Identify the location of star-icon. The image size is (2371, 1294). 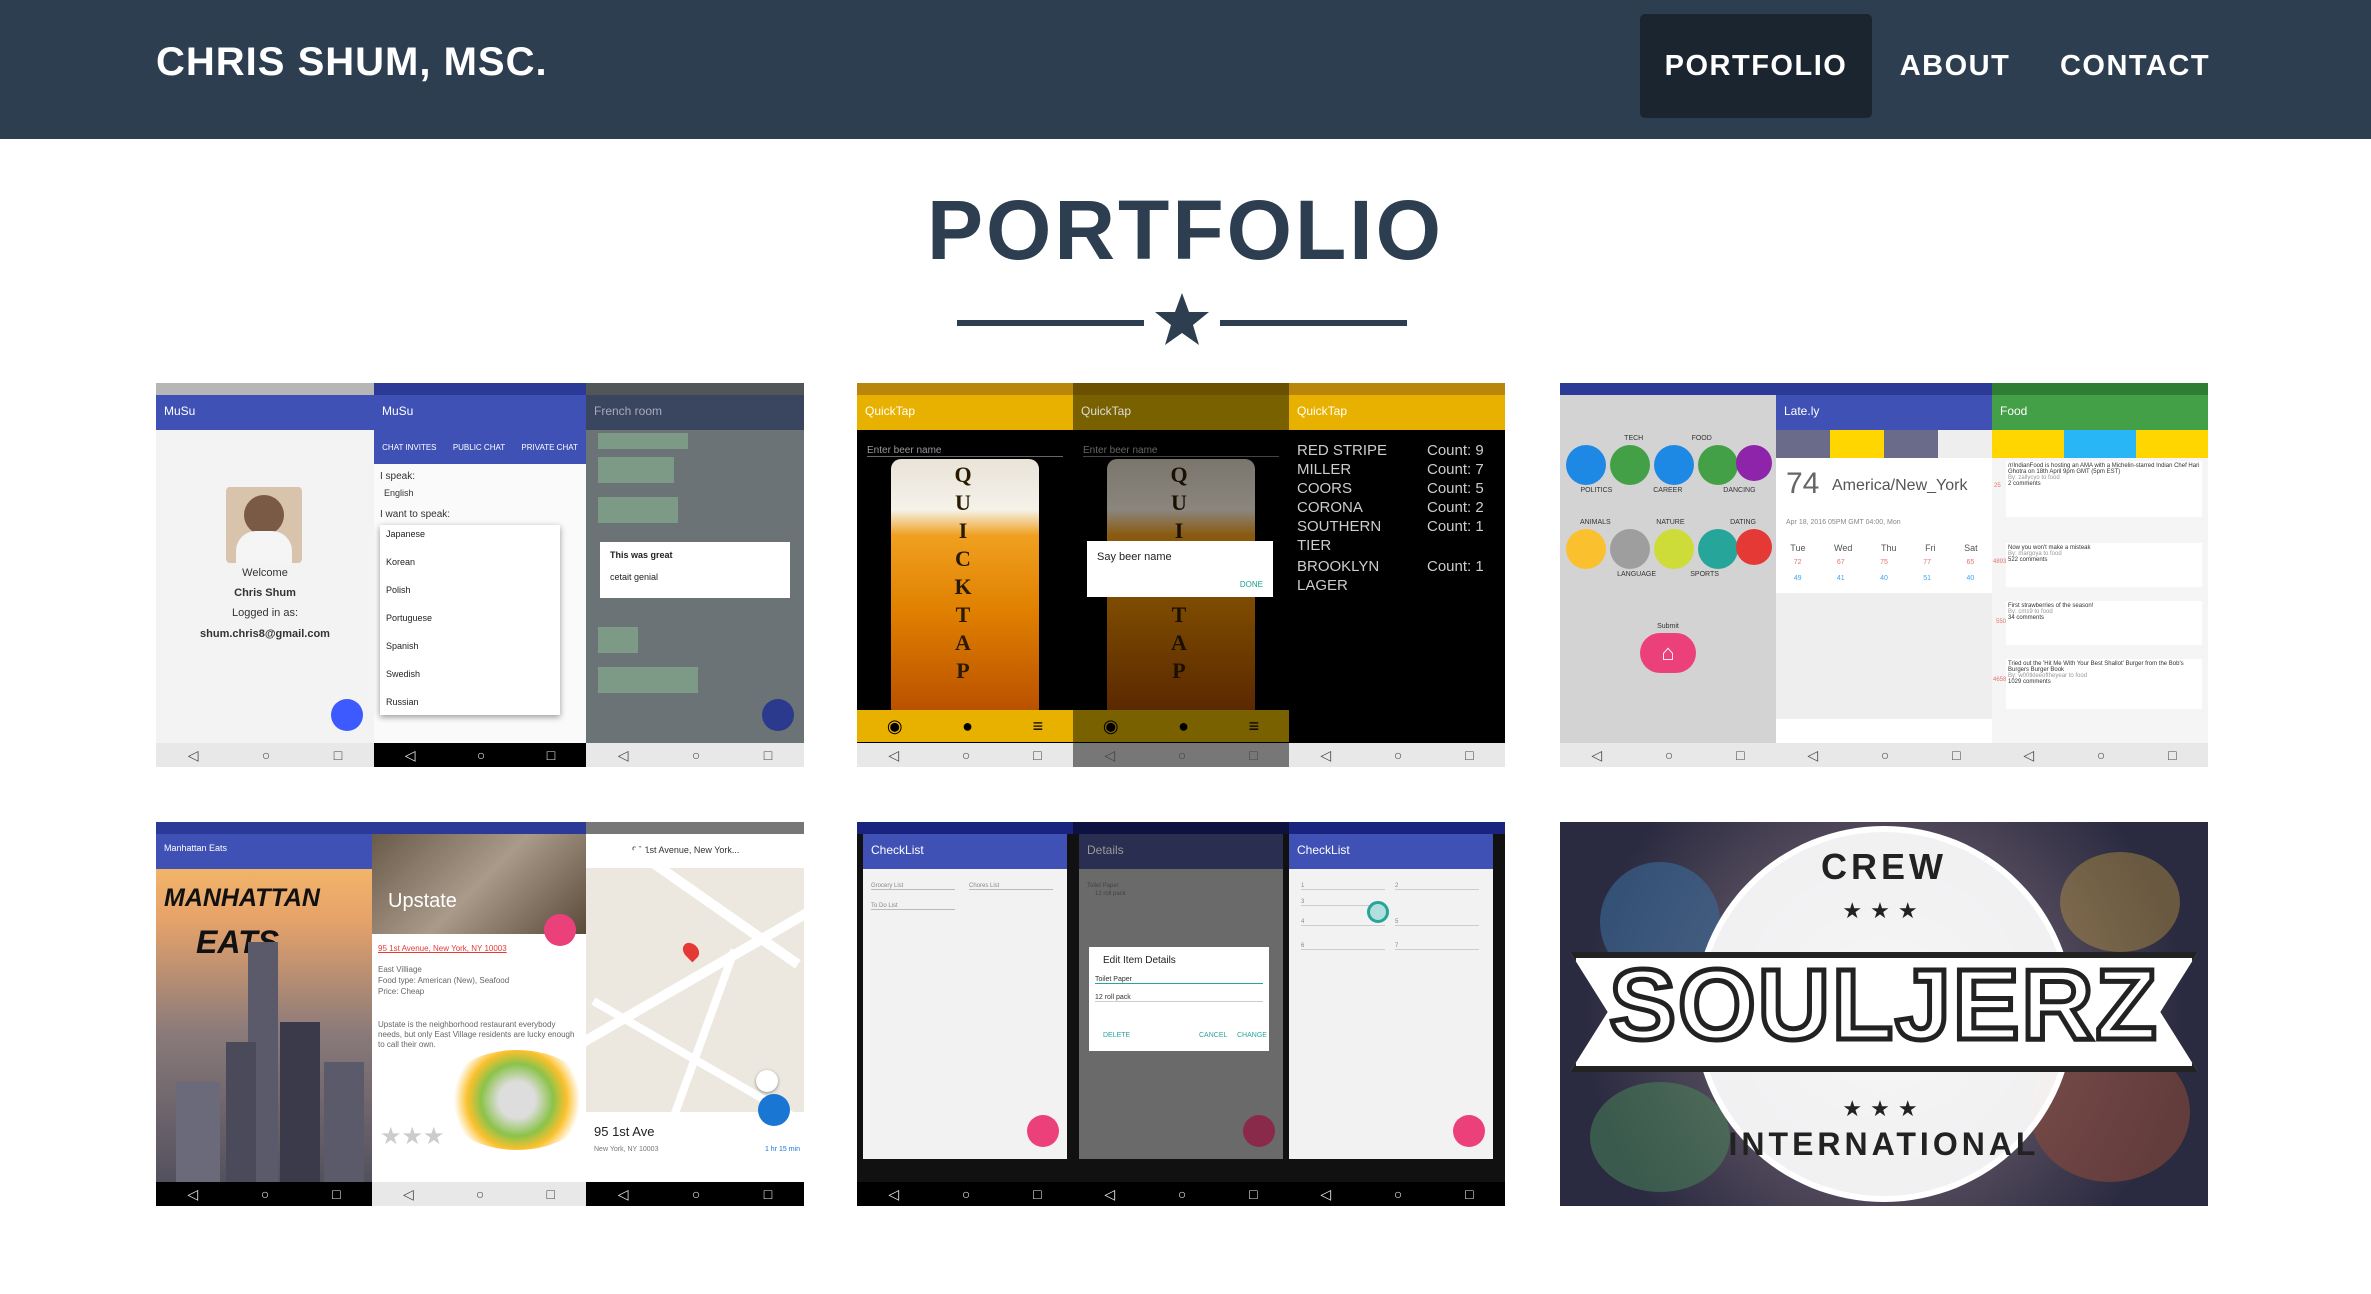
(1182, 319).